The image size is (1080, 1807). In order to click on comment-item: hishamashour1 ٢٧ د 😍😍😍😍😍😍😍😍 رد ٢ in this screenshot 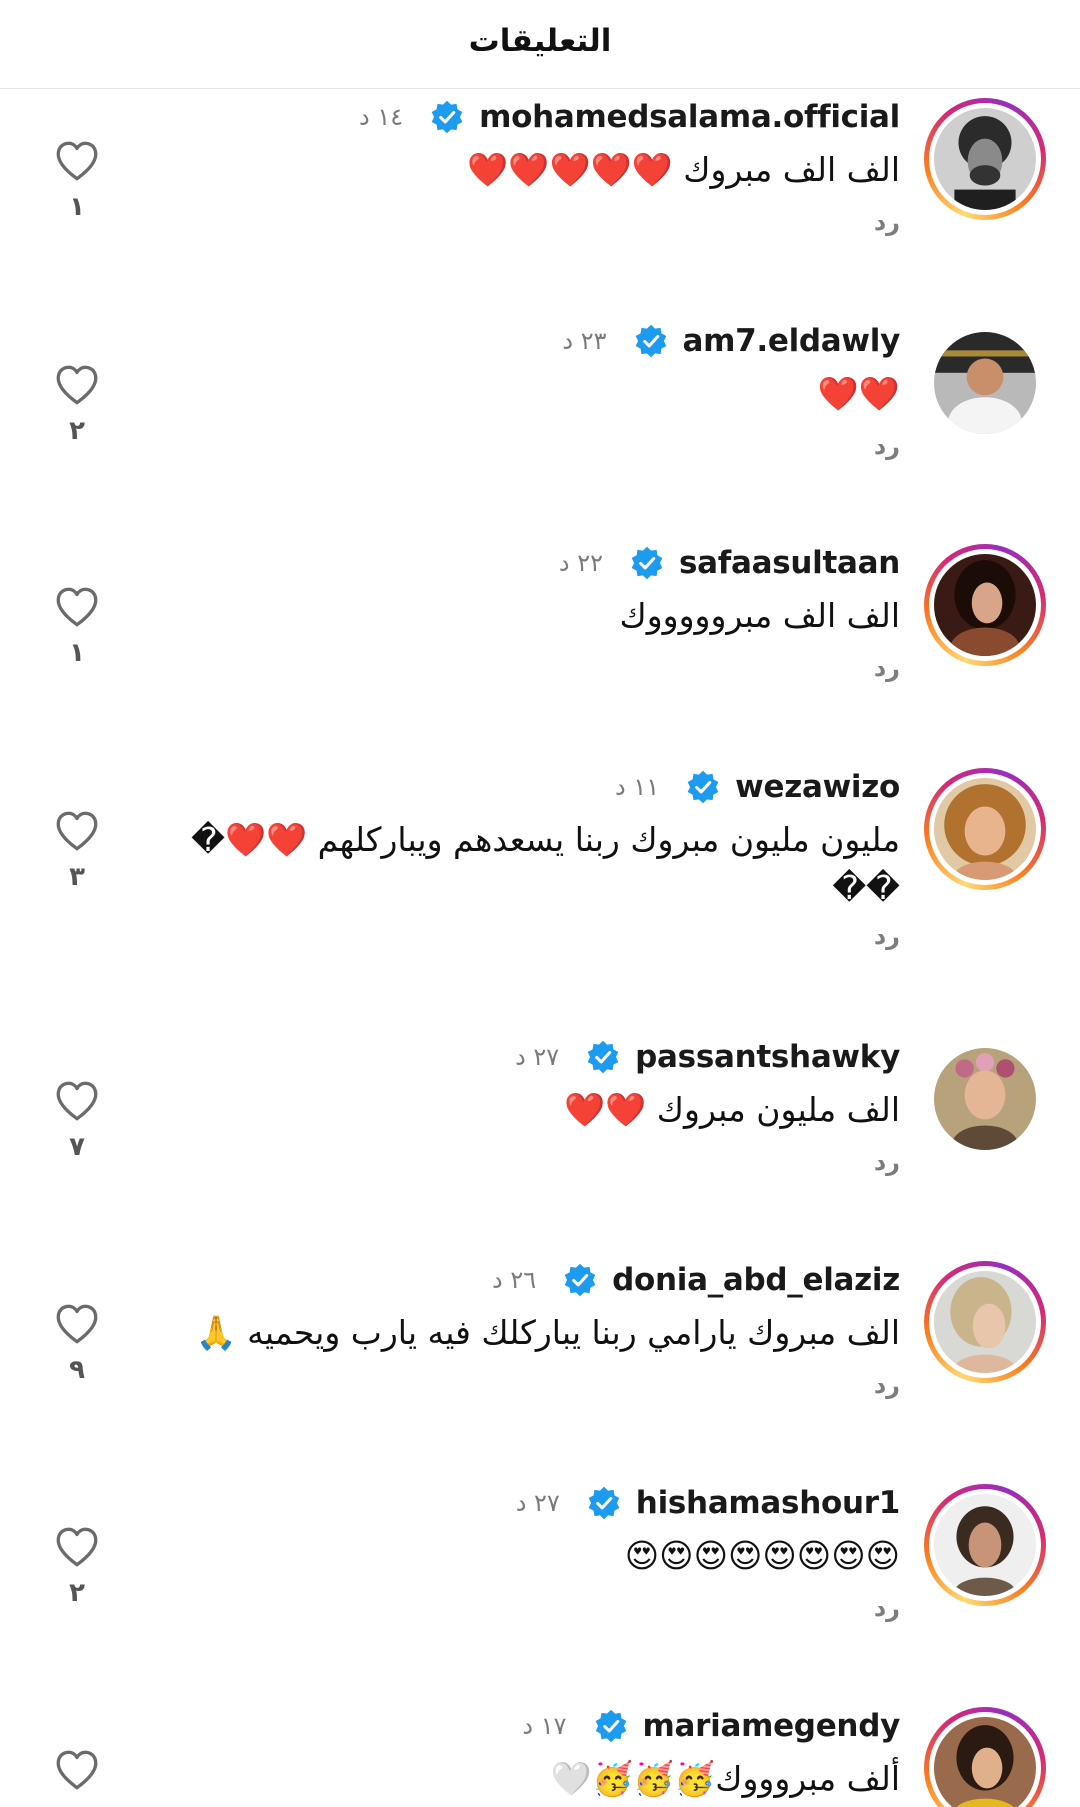, I will do `click(540, 1586)`.